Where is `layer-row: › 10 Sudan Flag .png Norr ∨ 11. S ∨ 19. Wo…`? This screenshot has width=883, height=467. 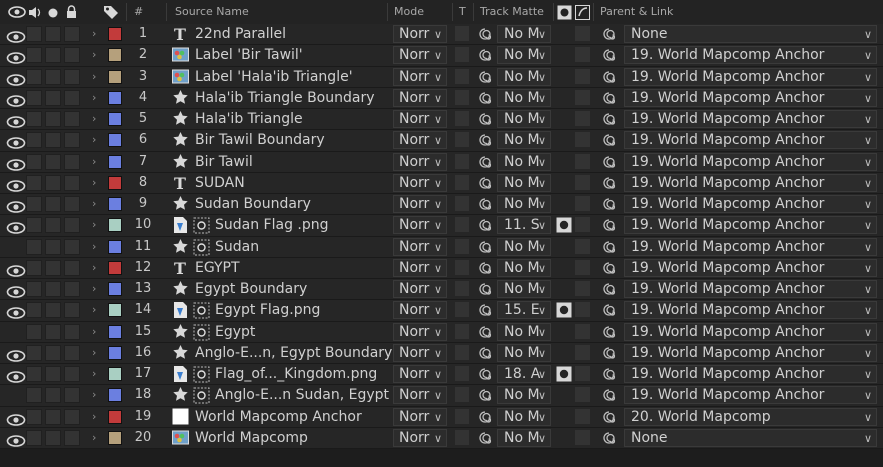
layer-row: › 10 Sudan Flag .png Norr ∨ 11. S ∨ 19. Wo… is located at coordinates (441, 226).